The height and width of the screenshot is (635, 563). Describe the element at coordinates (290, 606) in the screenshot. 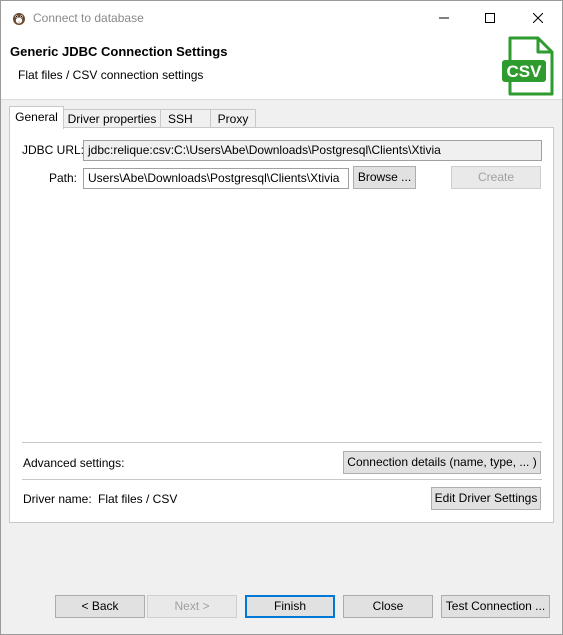

I see `finish-button: Finish` at that location.